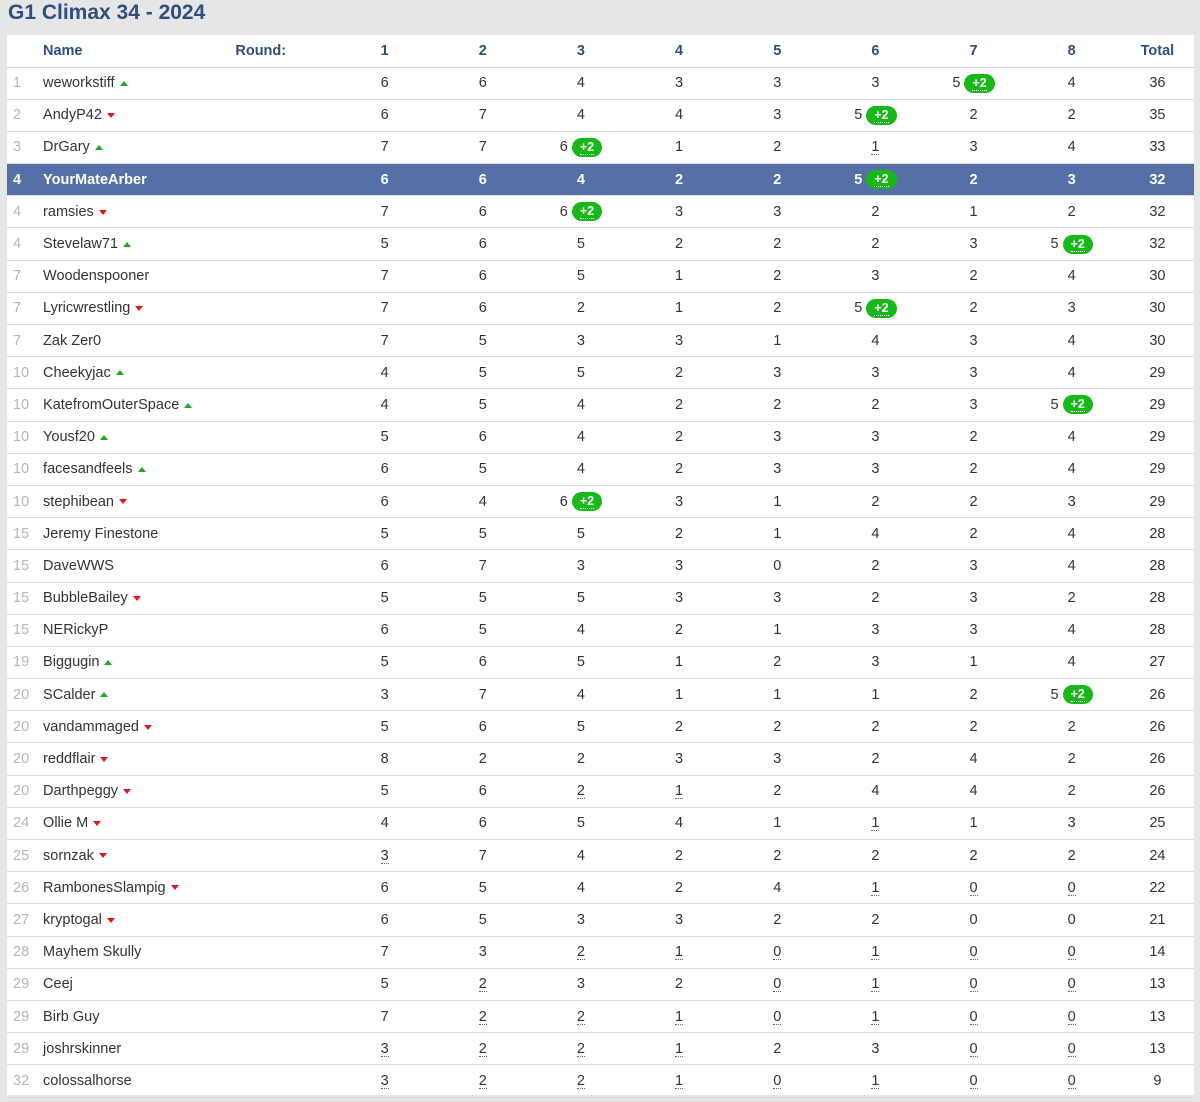 Image resolution: width=1200 pixels, height=1102 pixels. I want to click on player-name: vandammaged, so click(91, 727).